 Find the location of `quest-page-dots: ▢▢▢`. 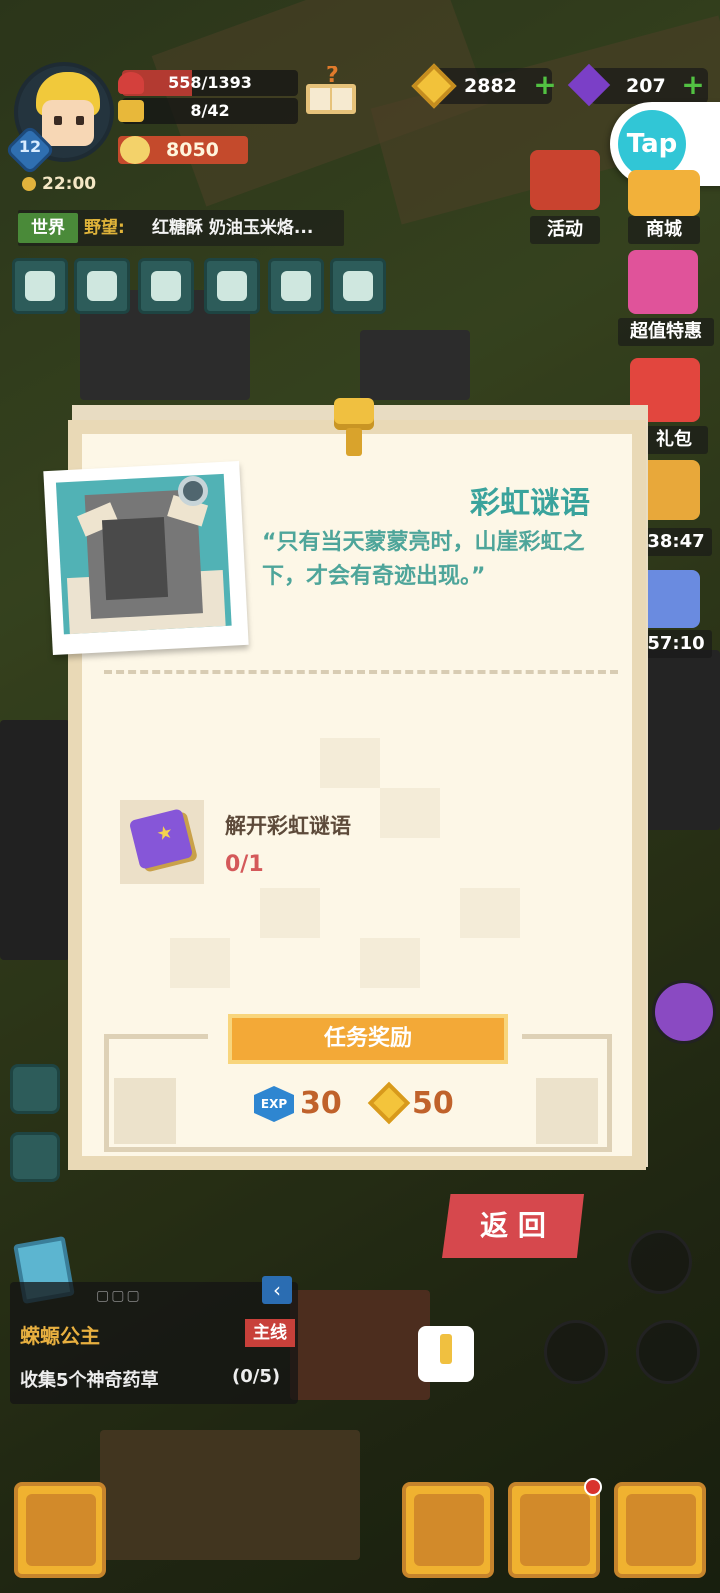

quest-page-dots: ▢▢▢ is located at coordinates (119, 1296).